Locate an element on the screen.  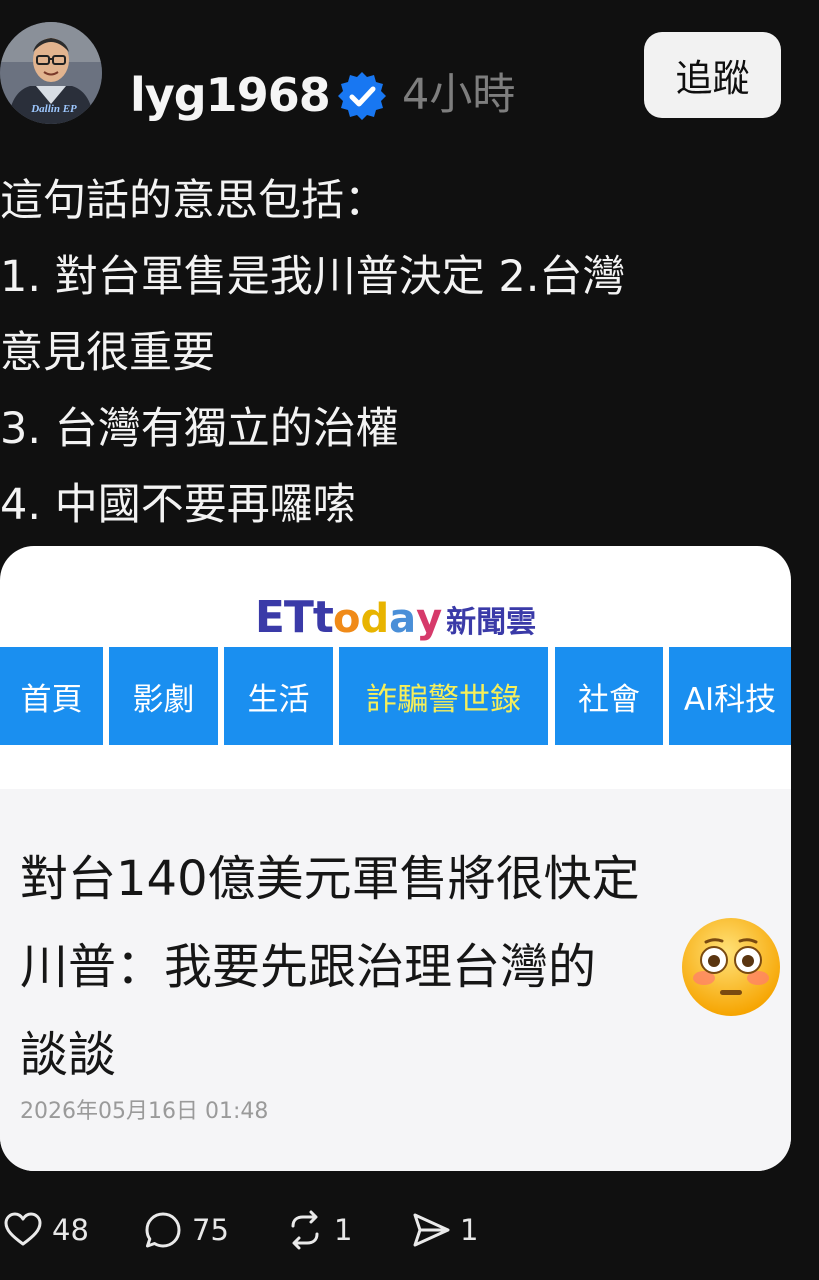
avatar: Dallin EP is located at coordinates (51, 73).